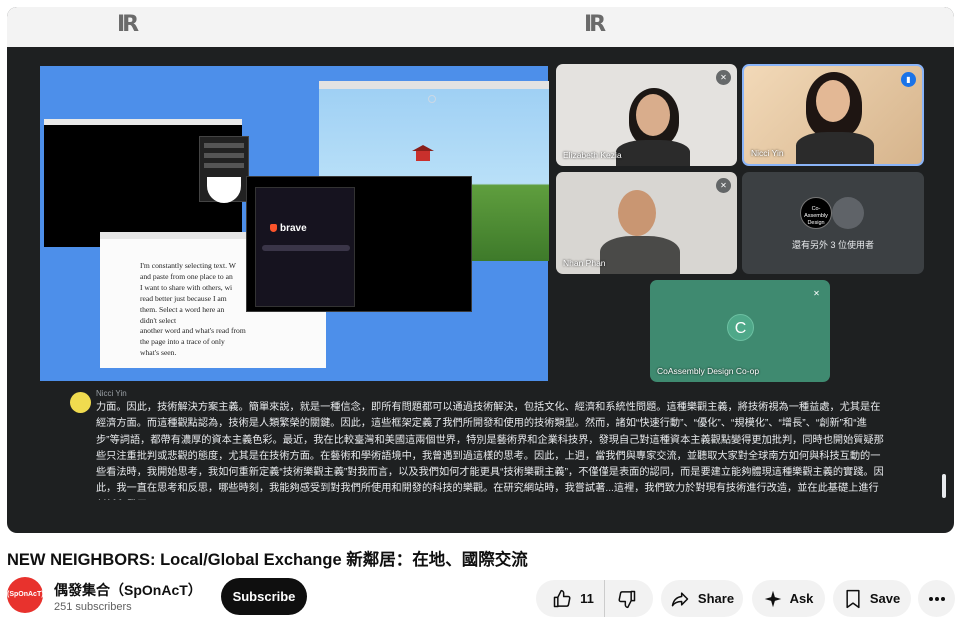  I want to click on window-popup, so click(224, 169).